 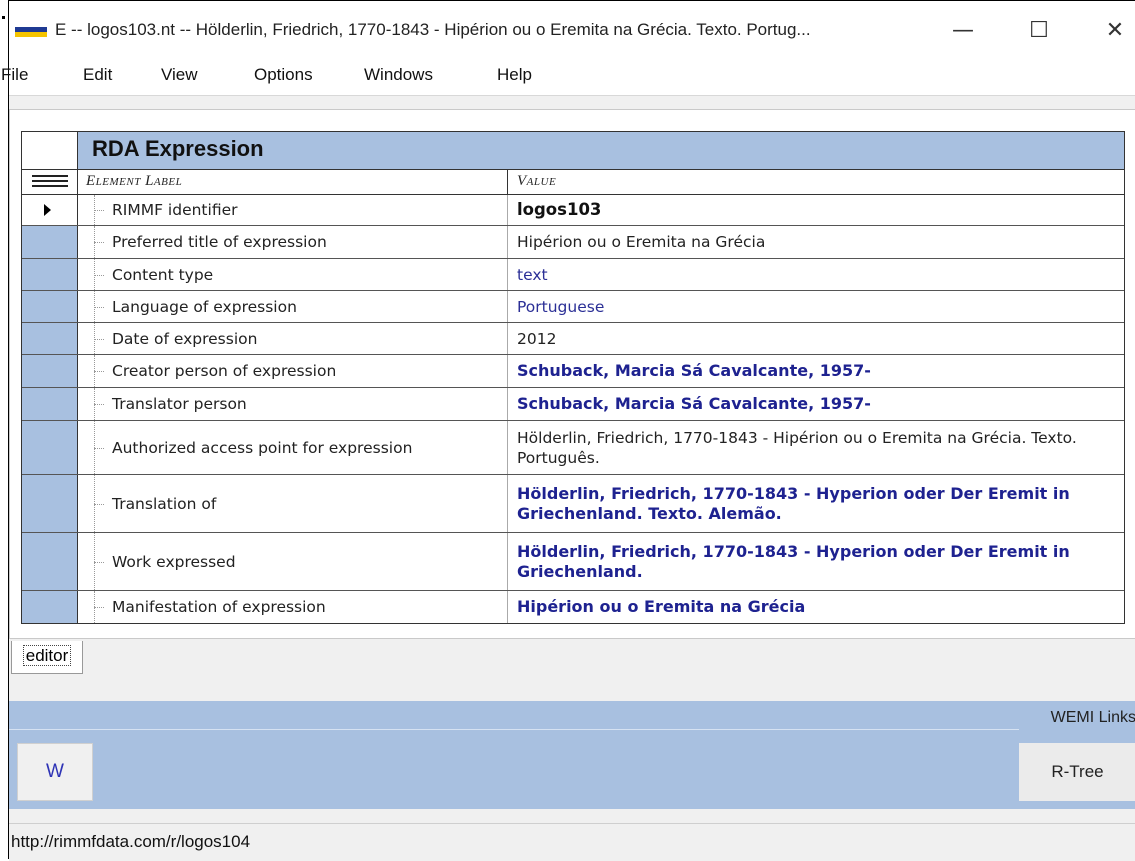 What do you see at coordinates (572, 755) in the screenshot?
I see `wemi-links-panel: WEMI Links W R-Tree` at bounding box center [572, 755].